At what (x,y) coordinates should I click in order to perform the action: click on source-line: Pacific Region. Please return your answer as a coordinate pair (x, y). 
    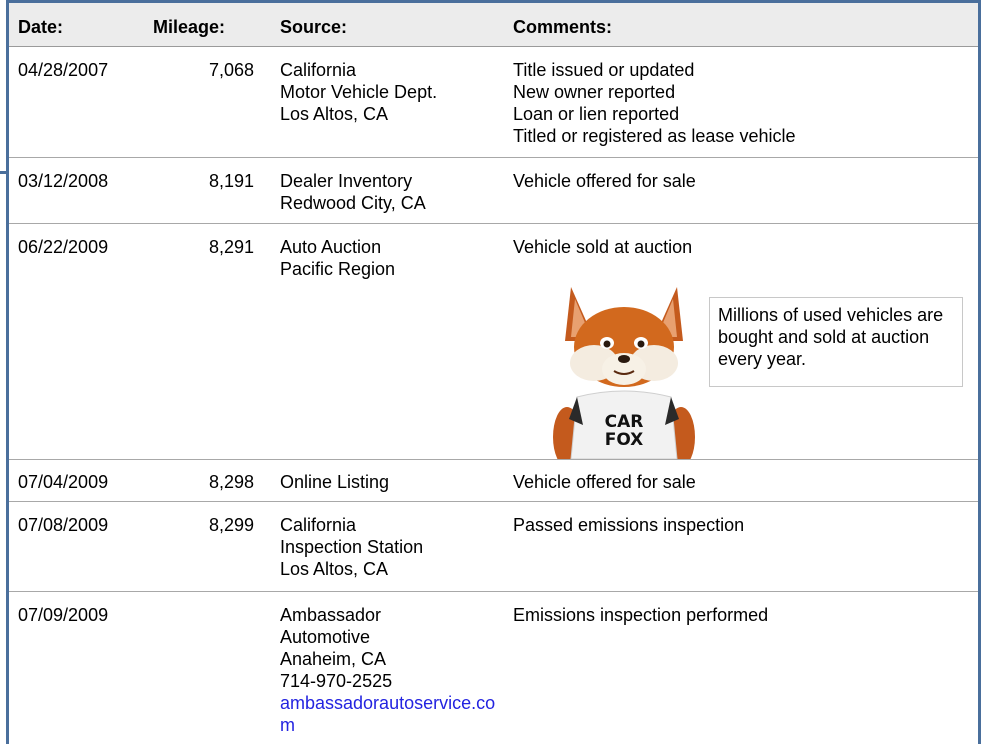
    Looking at the image, I should click on (338, 269).